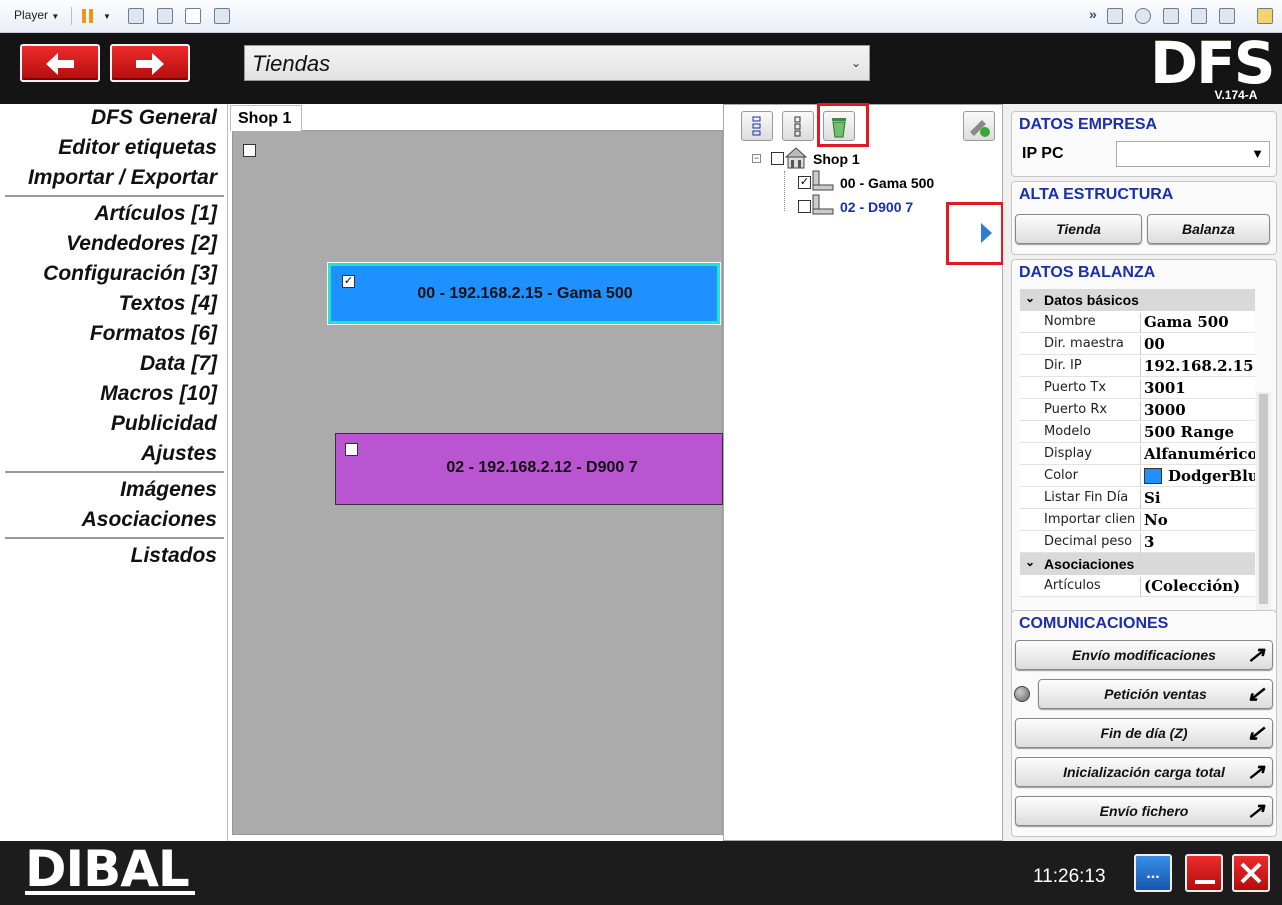 The height and width of the screenshot is (905, 1282). I want to click on property-row: Decimal peso 3, so click(1137, 542).